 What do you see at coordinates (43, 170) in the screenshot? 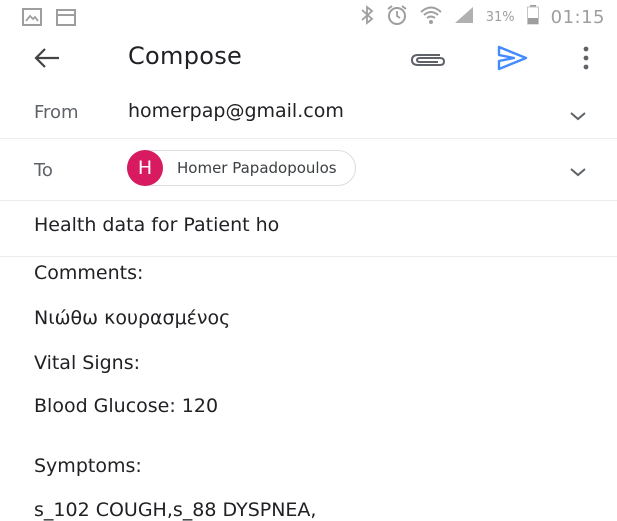
I see `to-label: To` at bounding box center [43, 170].